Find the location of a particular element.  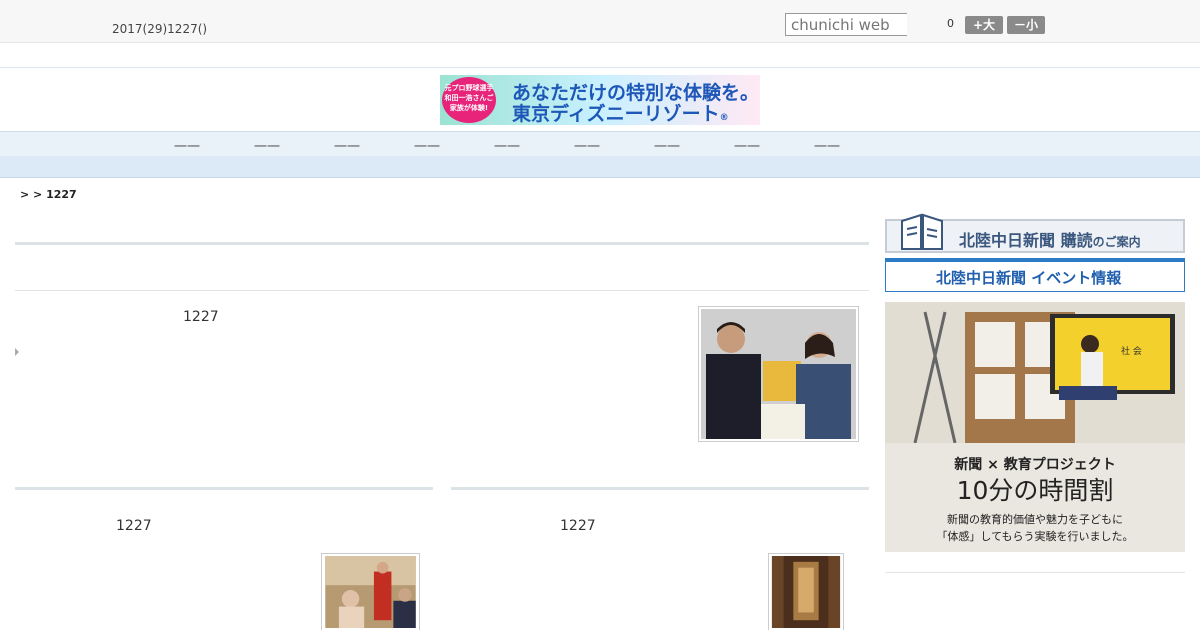

event-title: 北陸中日新聞 イベント情報 is located at coordinates (1029, 278).